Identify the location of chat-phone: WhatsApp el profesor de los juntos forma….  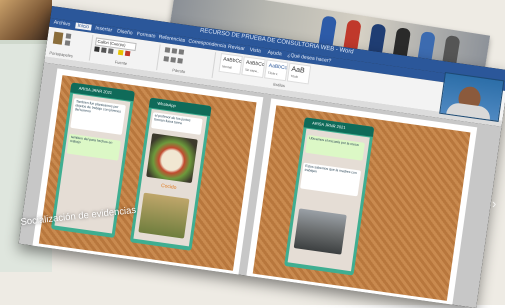
(170, 174).